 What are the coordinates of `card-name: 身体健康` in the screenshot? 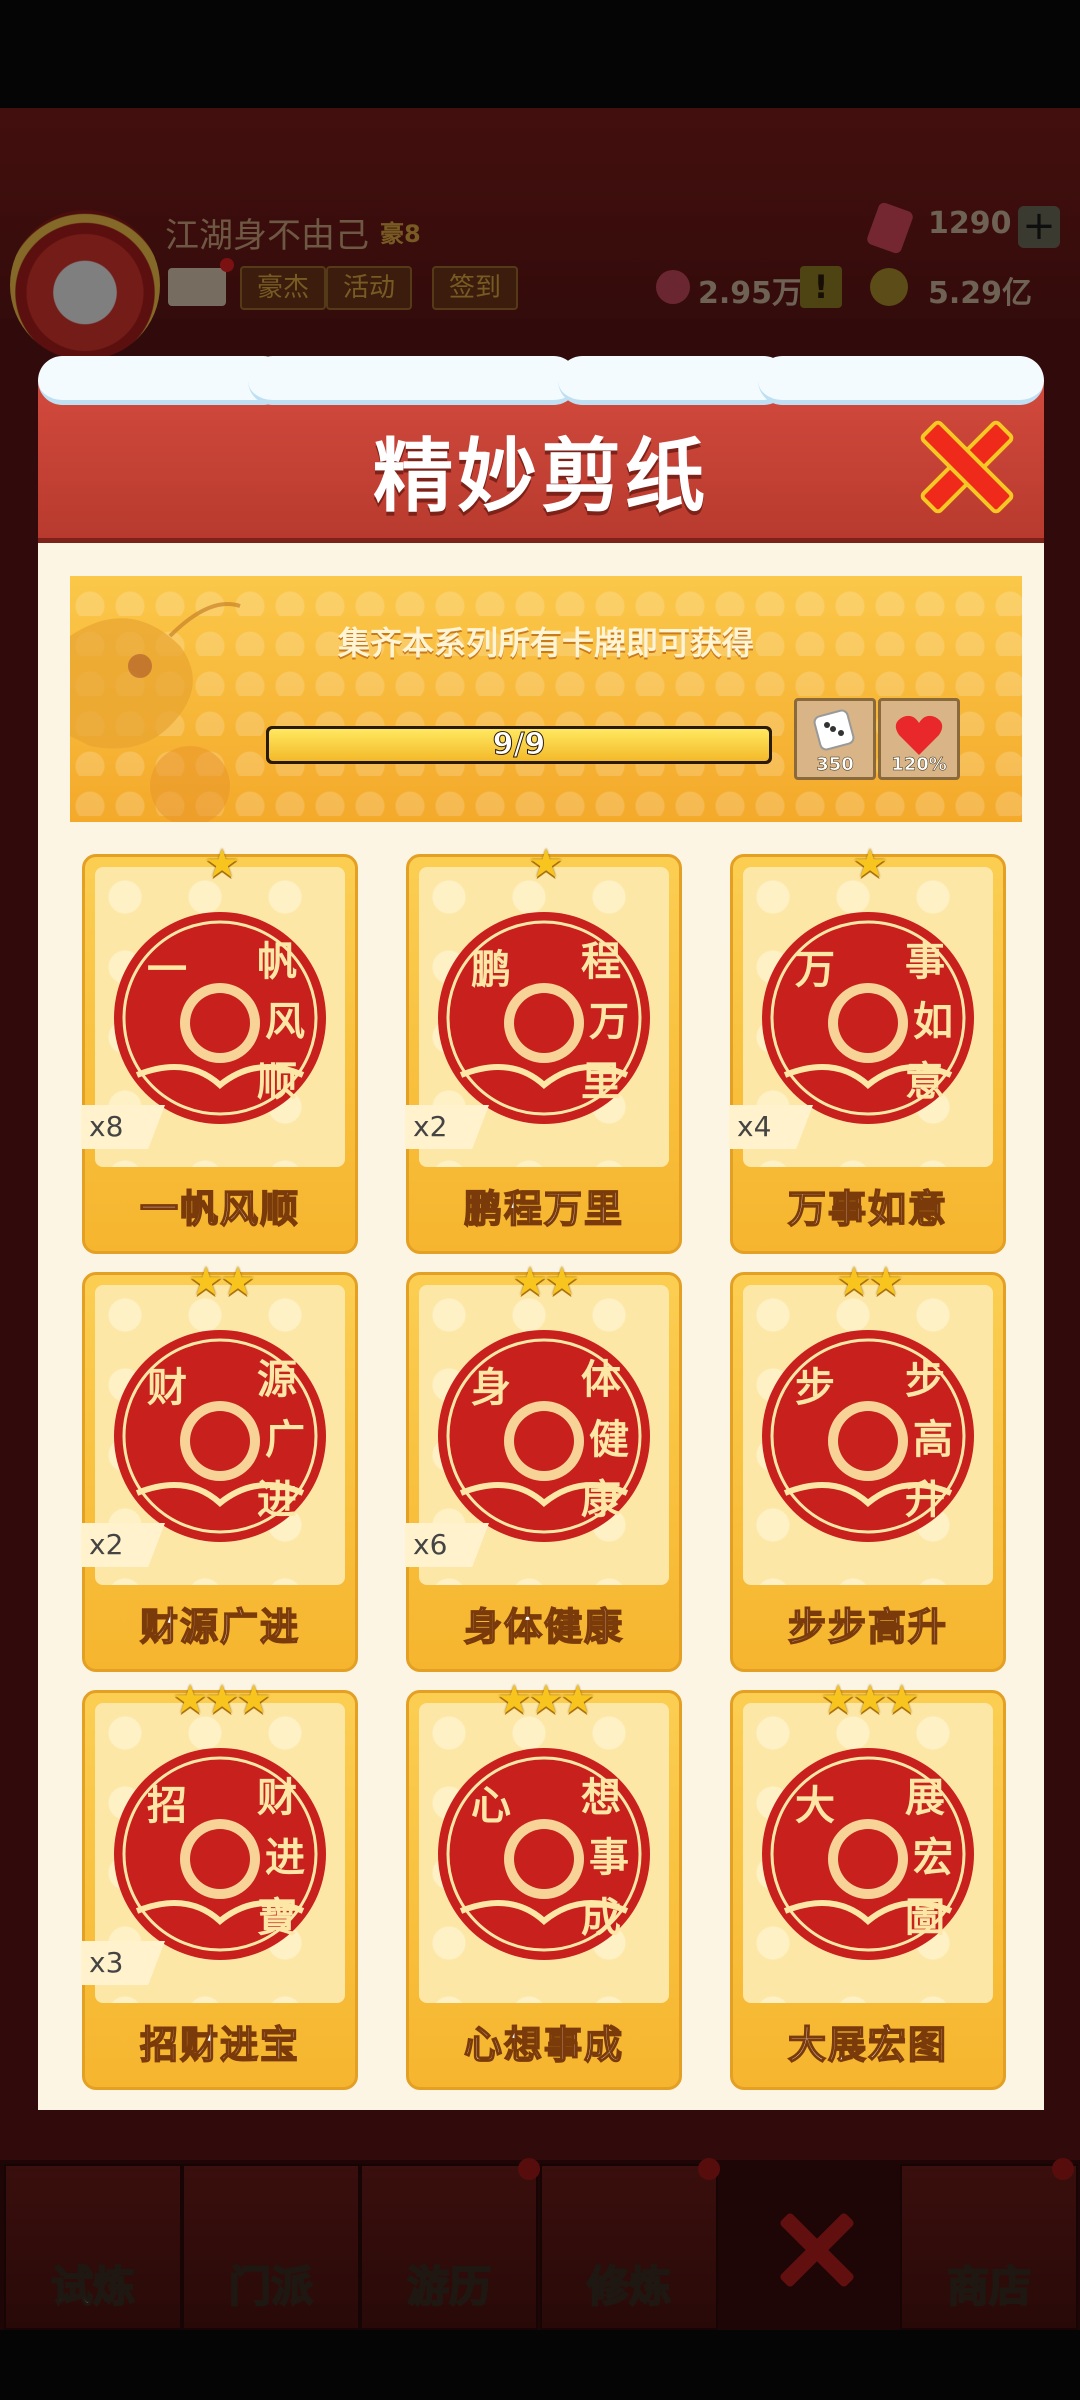 It's located at (543, 1627).